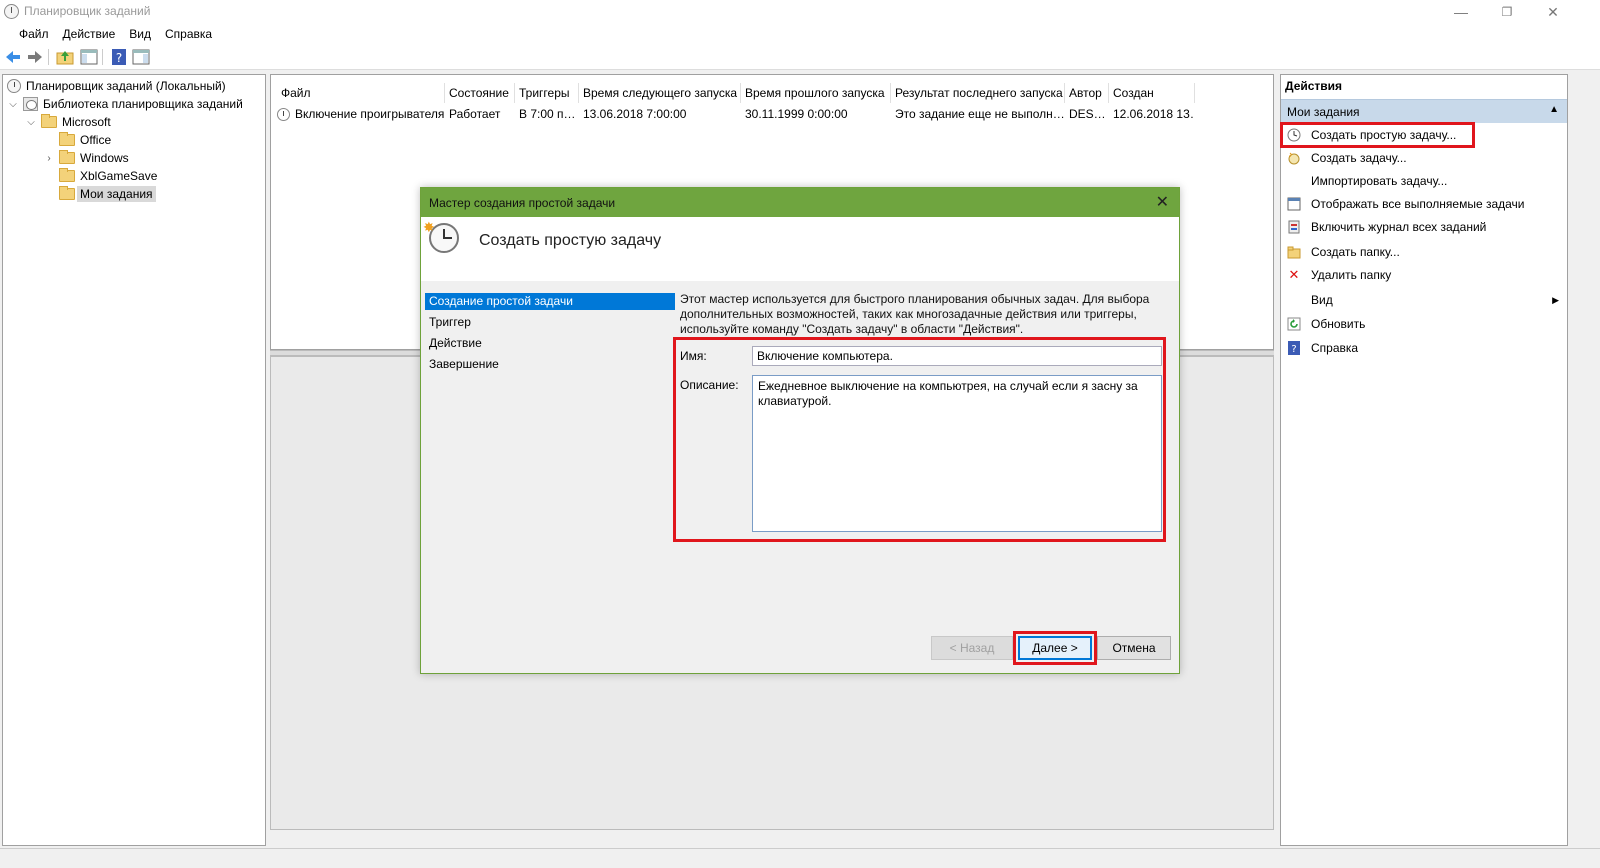 This screenshot has height=868, width=1600. What do you see at coordinates (116, 86) in the screenshot?
I see `tree-item-root: Планировщик заданий (Локальный)` at bounding box center [116, 86].